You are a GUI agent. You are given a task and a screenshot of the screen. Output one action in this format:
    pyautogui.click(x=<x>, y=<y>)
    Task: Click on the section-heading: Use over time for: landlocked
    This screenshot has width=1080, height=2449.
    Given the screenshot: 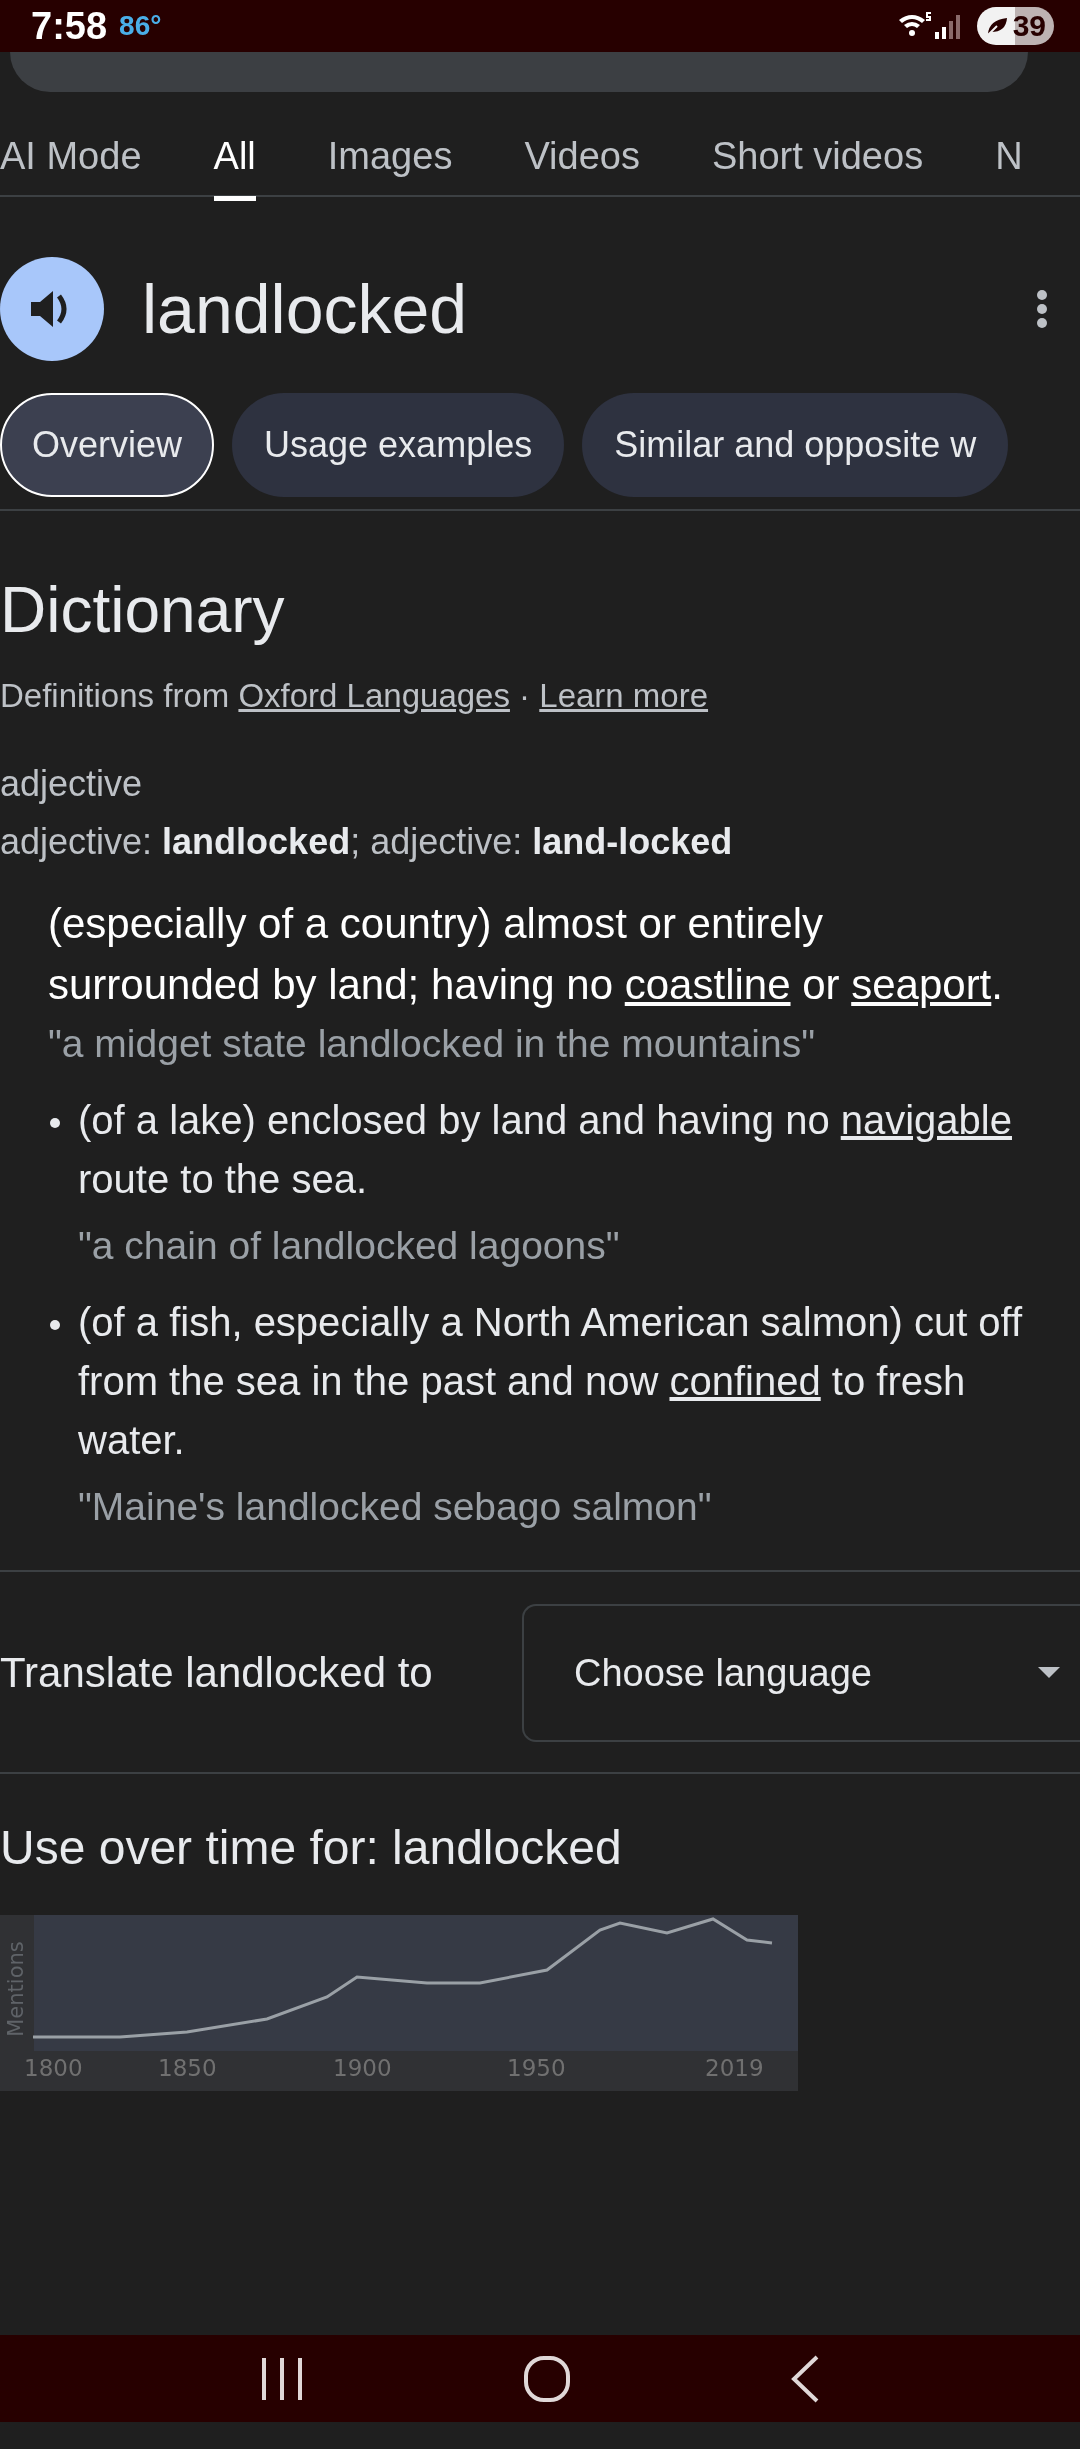 What is the action you would take?
    pyautogui.click(x=311, y=1847)
    